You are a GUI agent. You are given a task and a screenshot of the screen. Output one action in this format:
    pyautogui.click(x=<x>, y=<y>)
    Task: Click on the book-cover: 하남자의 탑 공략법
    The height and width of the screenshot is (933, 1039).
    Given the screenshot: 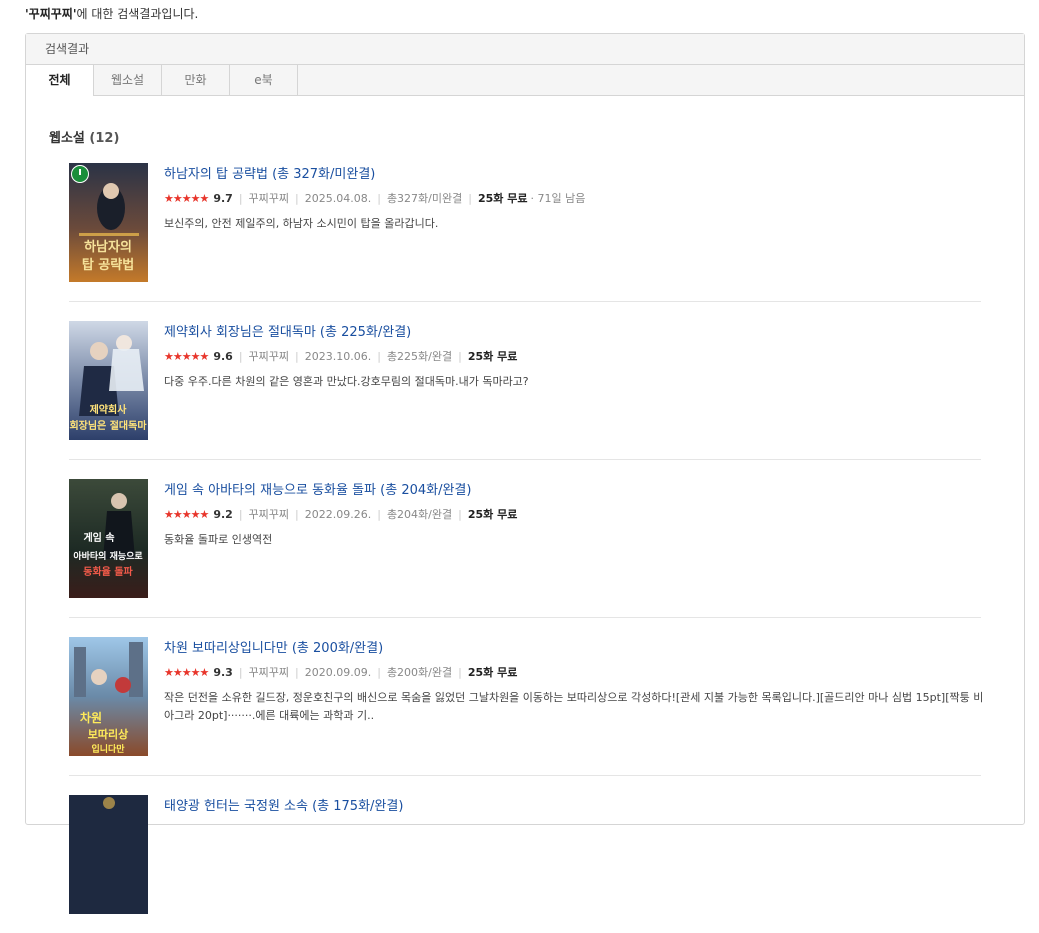 What is the action you would take?
    pyautogui.click(x=108, y=222)
    